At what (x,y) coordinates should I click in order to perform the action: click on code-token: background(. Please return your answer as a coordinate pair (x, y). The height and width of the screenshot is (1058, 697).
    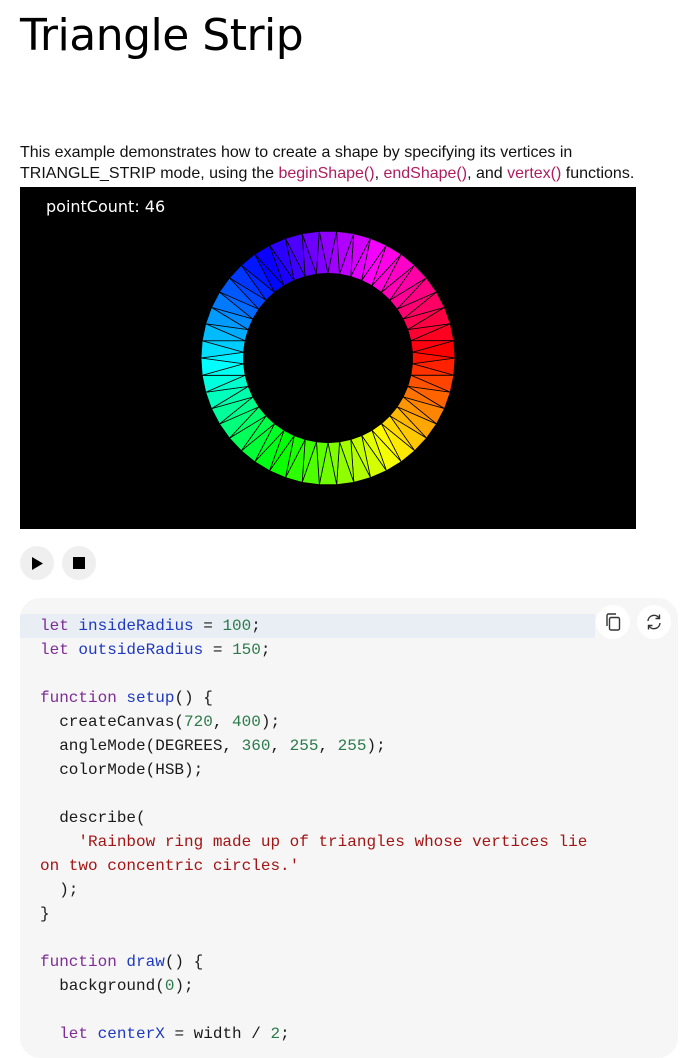
    Looking at the image, I should click on (102, 986).